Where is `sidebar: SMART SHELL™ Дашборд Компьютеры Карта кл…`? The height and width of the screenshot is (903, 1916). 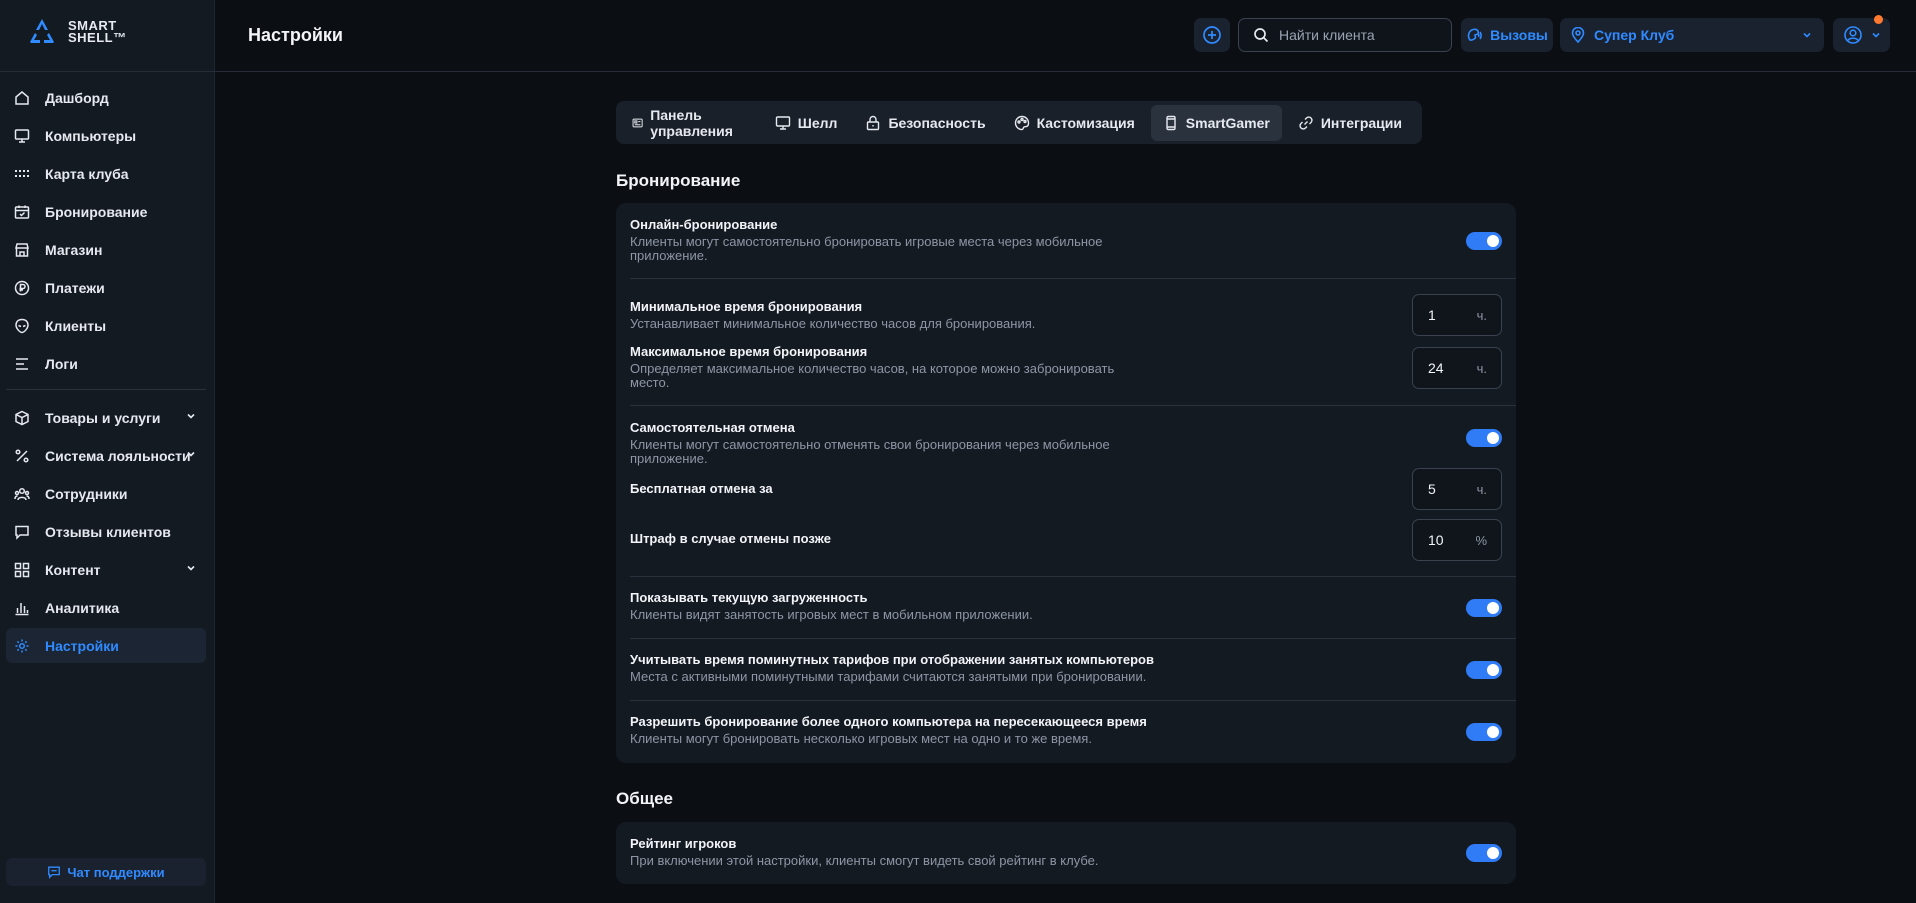
sidebar: SMART SHELL™ Дашборд Компьютеры Карта кл… is located at coordinates (107, 451).